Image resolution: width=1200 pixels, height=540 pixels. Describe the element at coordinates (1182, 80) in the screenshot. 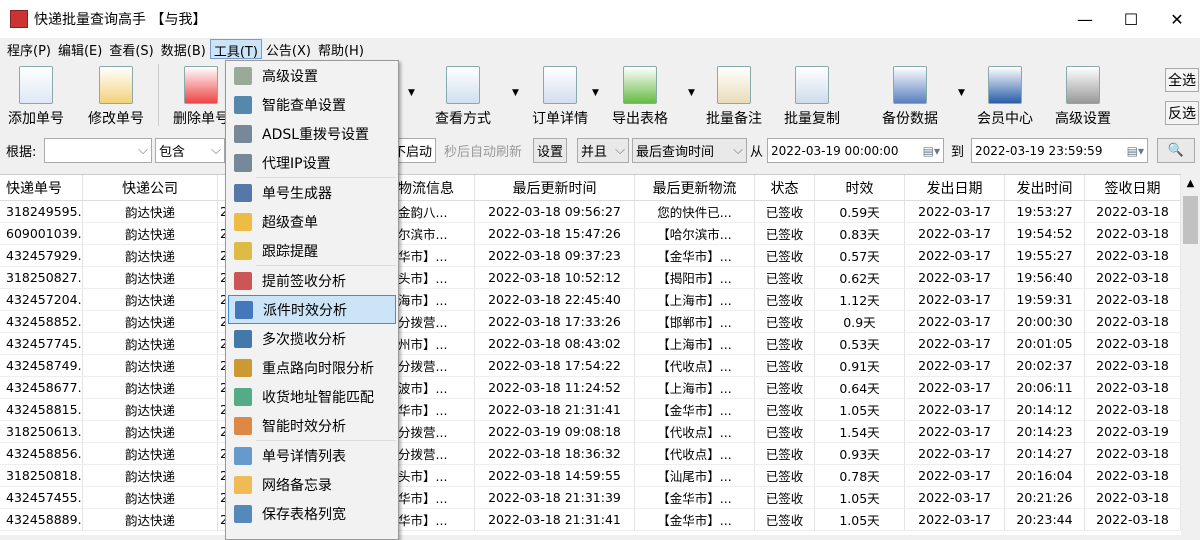

I see `select-all-button: 全选` at that location.